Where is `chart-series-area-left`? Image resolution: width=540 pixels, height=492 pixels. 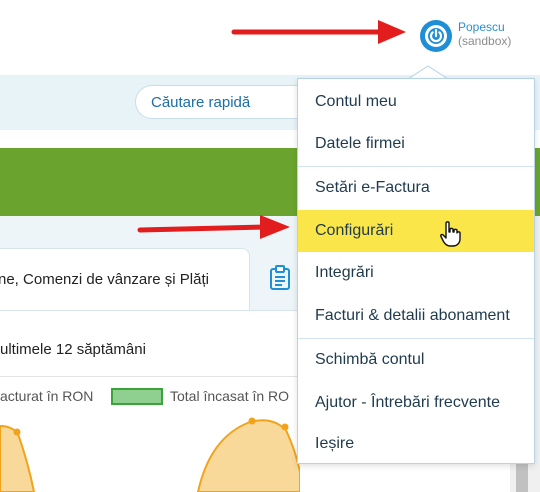
chart-series-area-left is located at coordinates (18, 458).